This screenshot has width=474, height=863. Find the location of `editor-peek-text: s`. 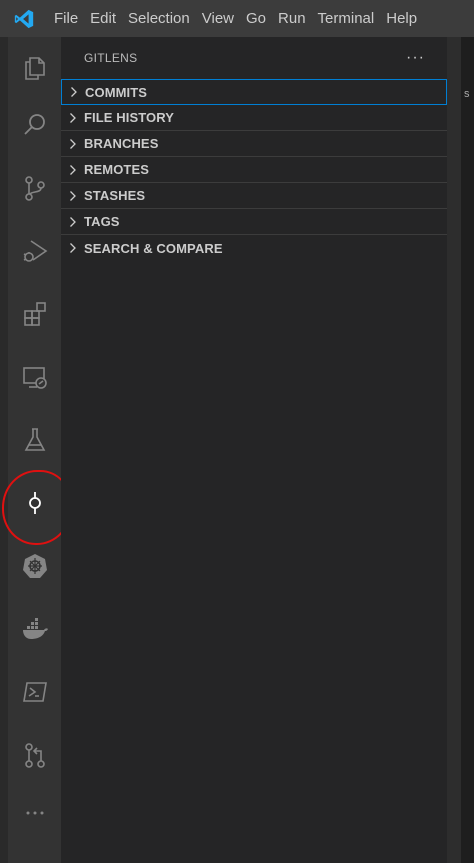

editor-peek-text: s is located at coordinates (467, 94).